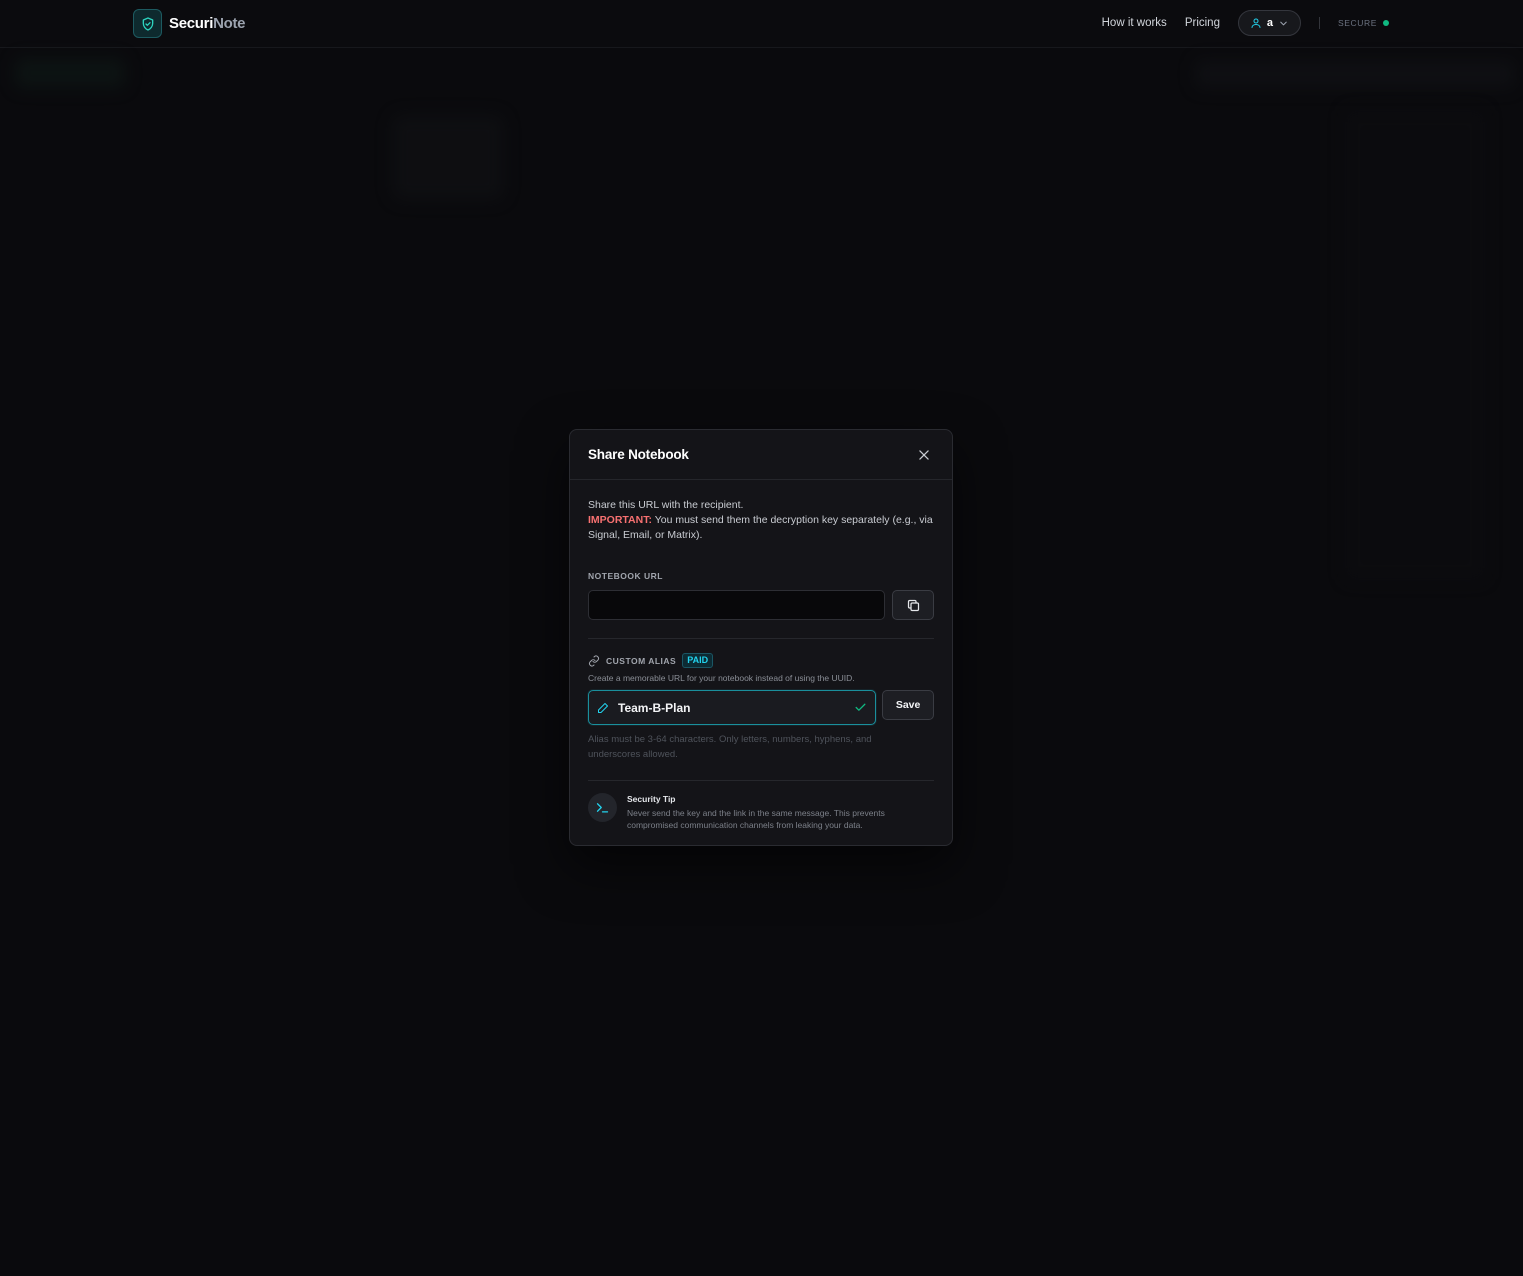 This screenshot has width=1523, height=1276. What do you see at coordinates (147, 23) in the screenshot?
I see `shield-icon` at bounding box center [147, 23].